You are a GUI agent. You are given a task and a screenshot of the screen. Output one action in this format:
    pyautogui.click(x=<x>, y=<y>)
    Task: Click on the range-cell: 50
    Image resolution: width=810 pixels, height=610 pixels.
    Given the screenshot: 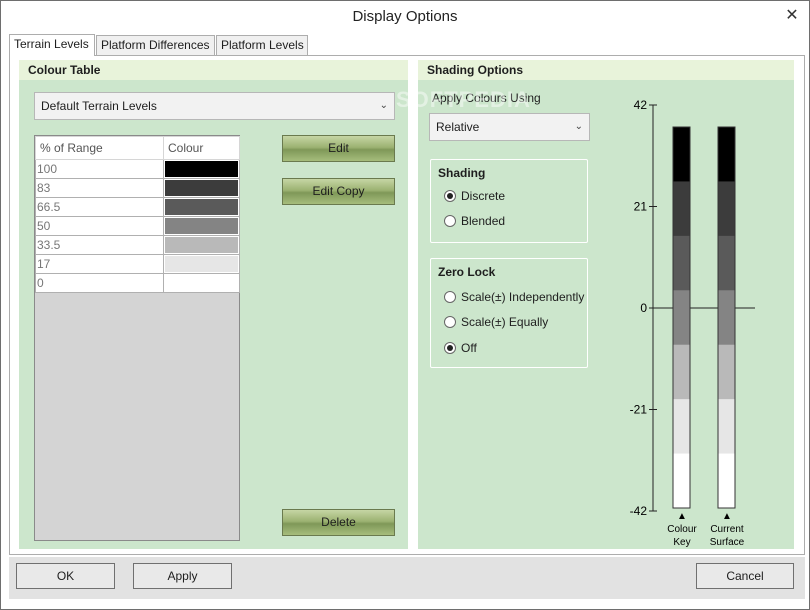 What is the action you would take?
    pyautogui.click(x=99, y=226)
    